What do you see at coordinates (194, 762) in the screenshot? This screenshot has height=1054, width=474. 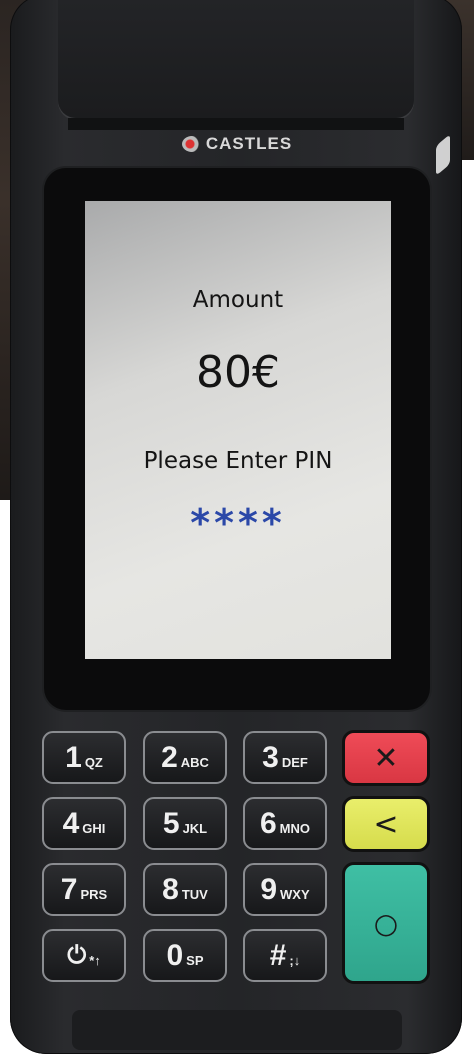 I see `key-letters: ABC` at bounding box center [194, 762].